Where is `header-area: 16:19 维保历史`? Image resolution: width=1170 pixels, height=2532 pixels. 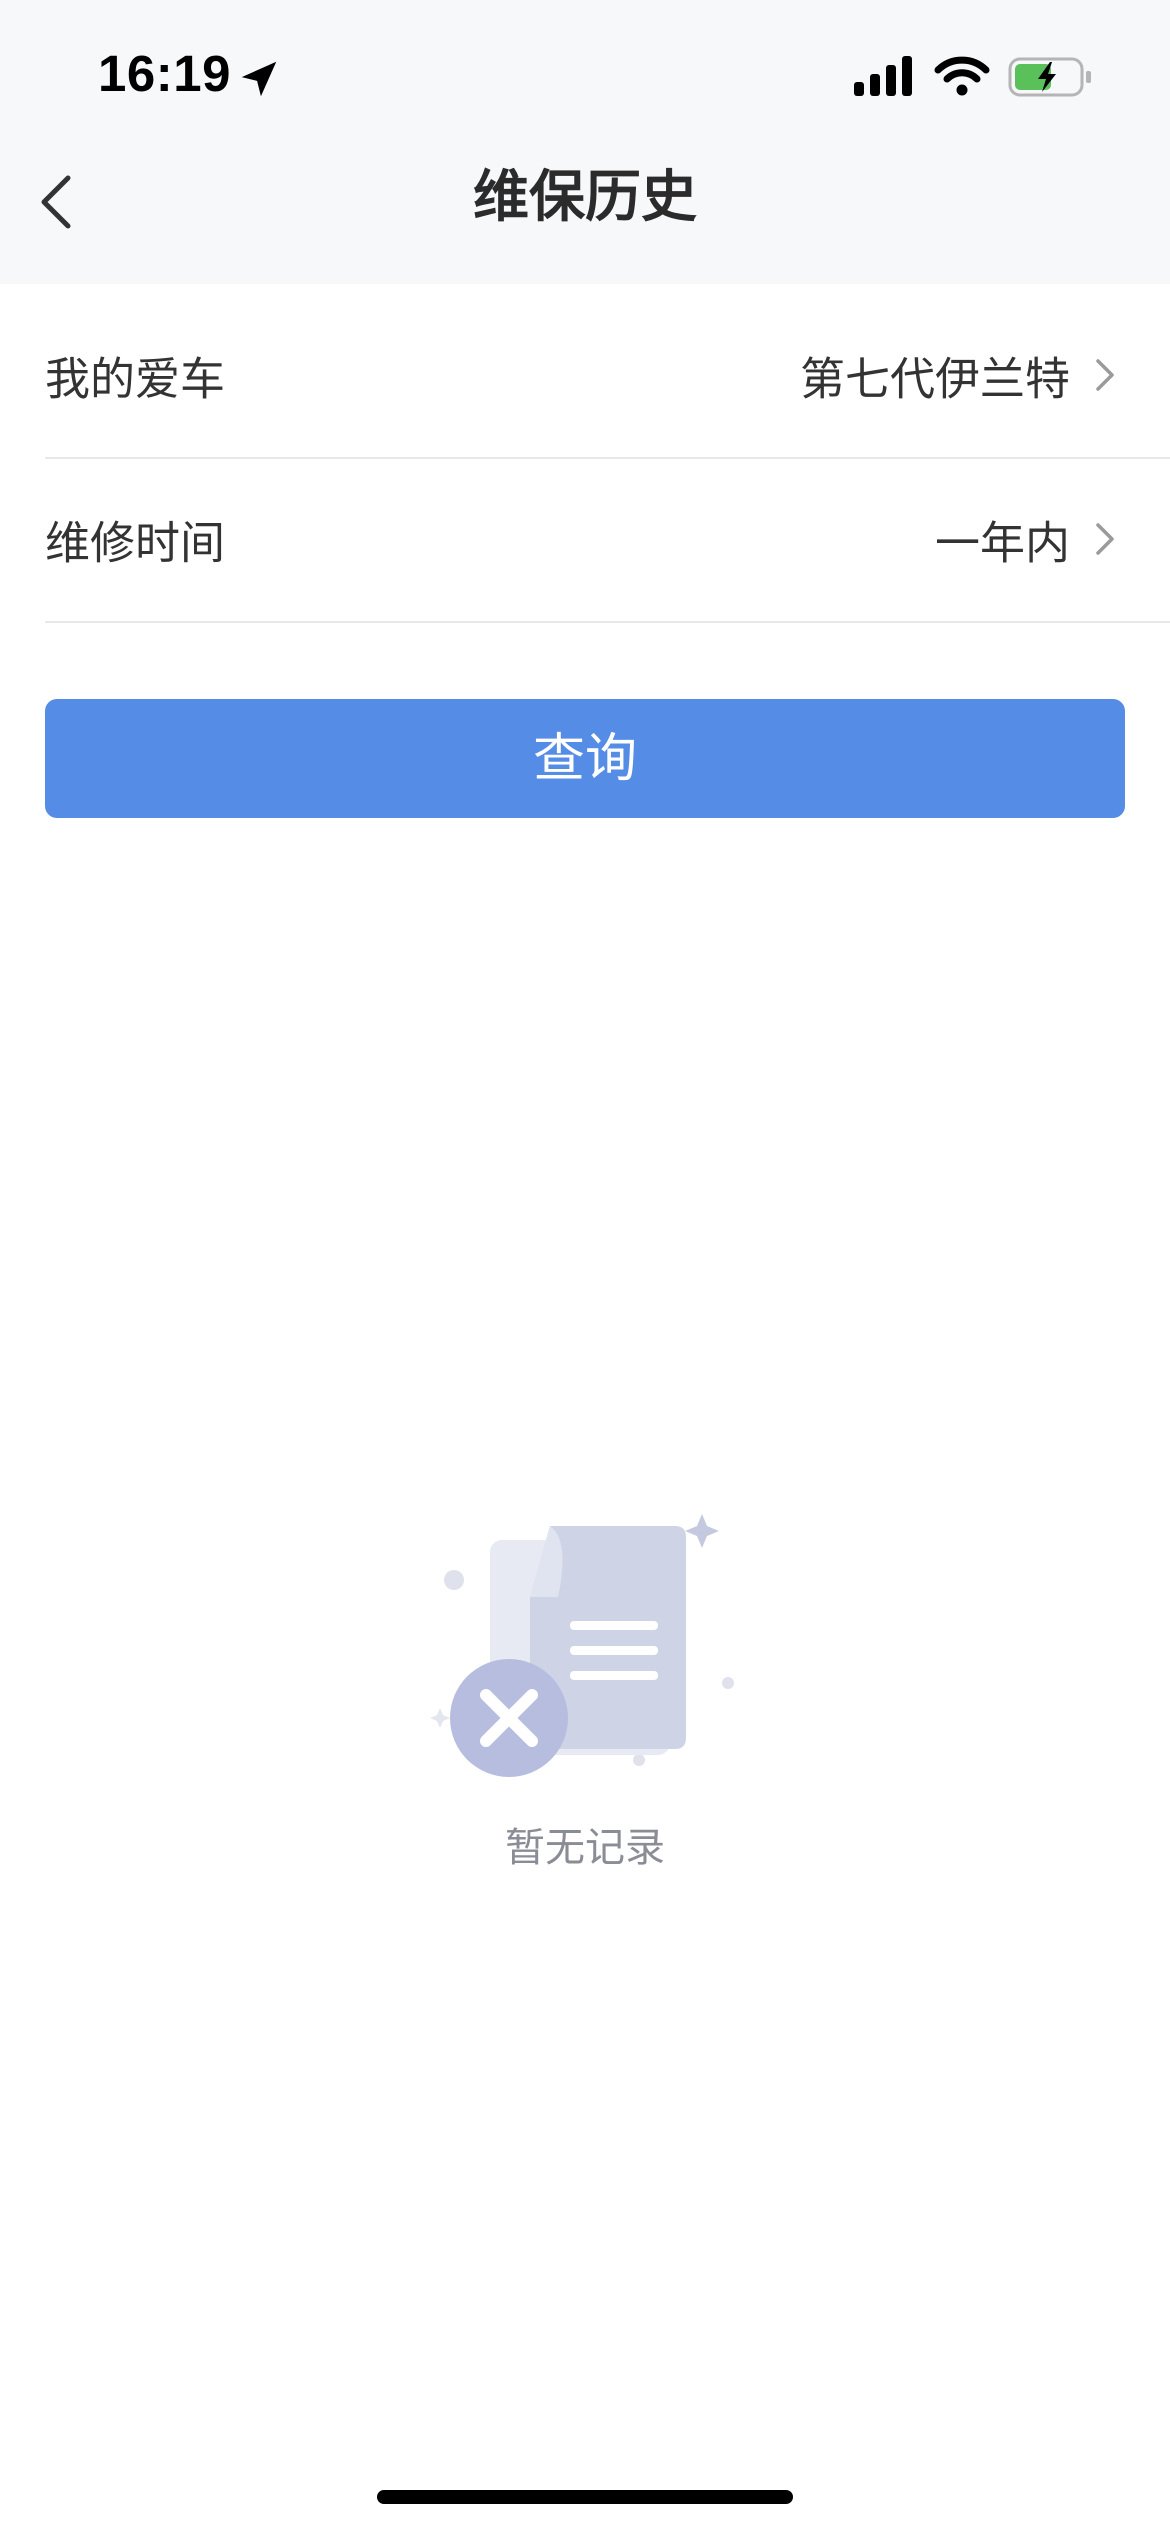
header-area: 16:19 维保历史 is located at coordinates (585, 142).